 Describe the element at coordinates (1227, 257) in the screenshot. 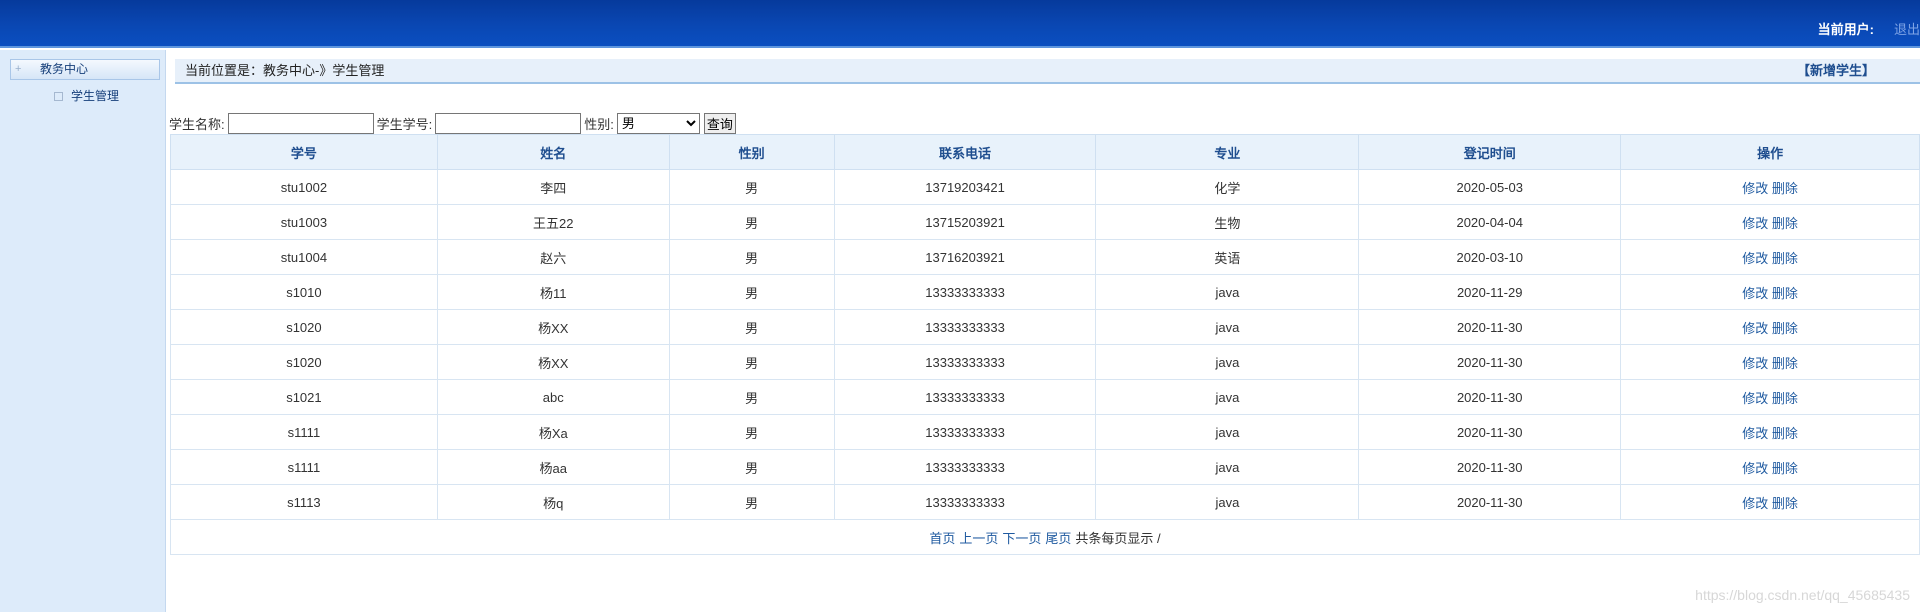

I see `cell-major: 英语` at that location.